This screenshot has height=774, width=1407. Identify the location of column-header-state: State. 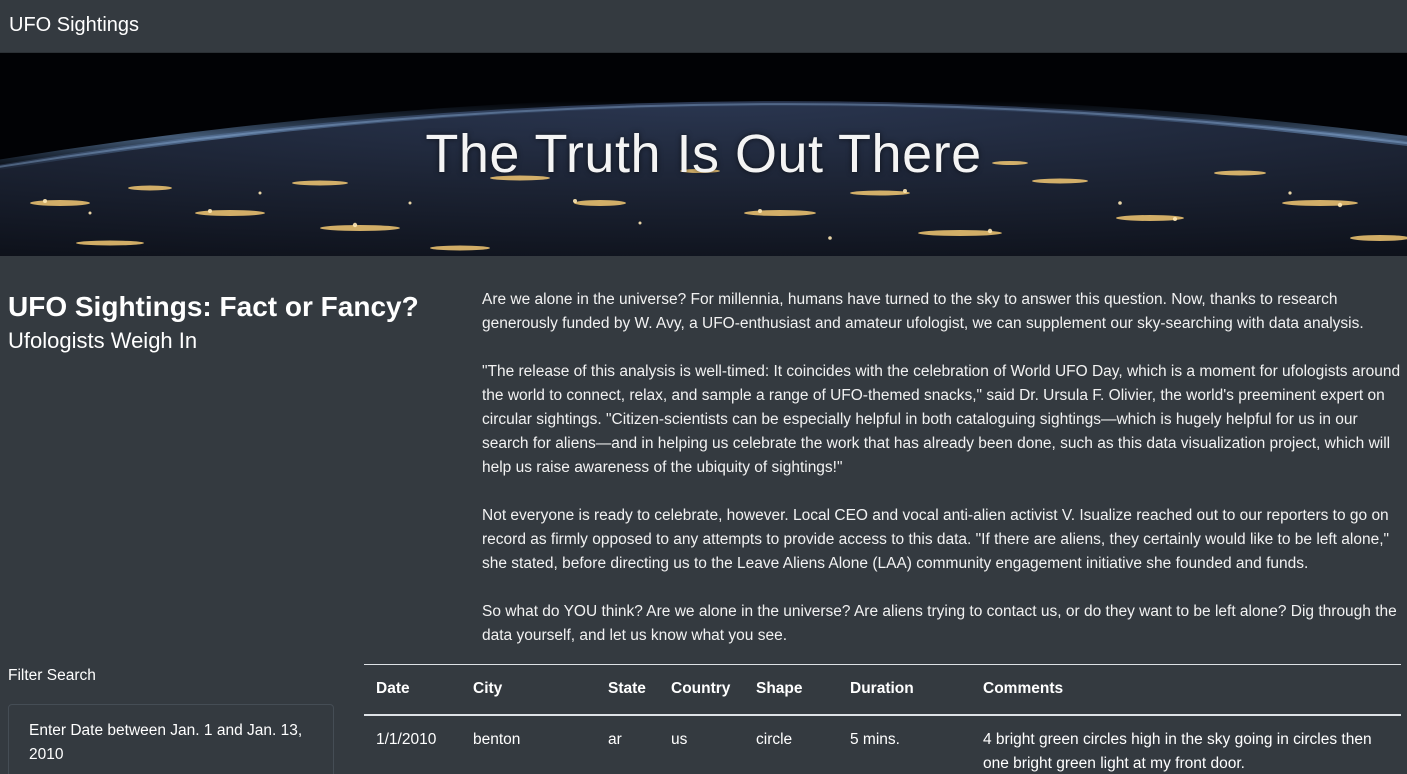
(627, 690).